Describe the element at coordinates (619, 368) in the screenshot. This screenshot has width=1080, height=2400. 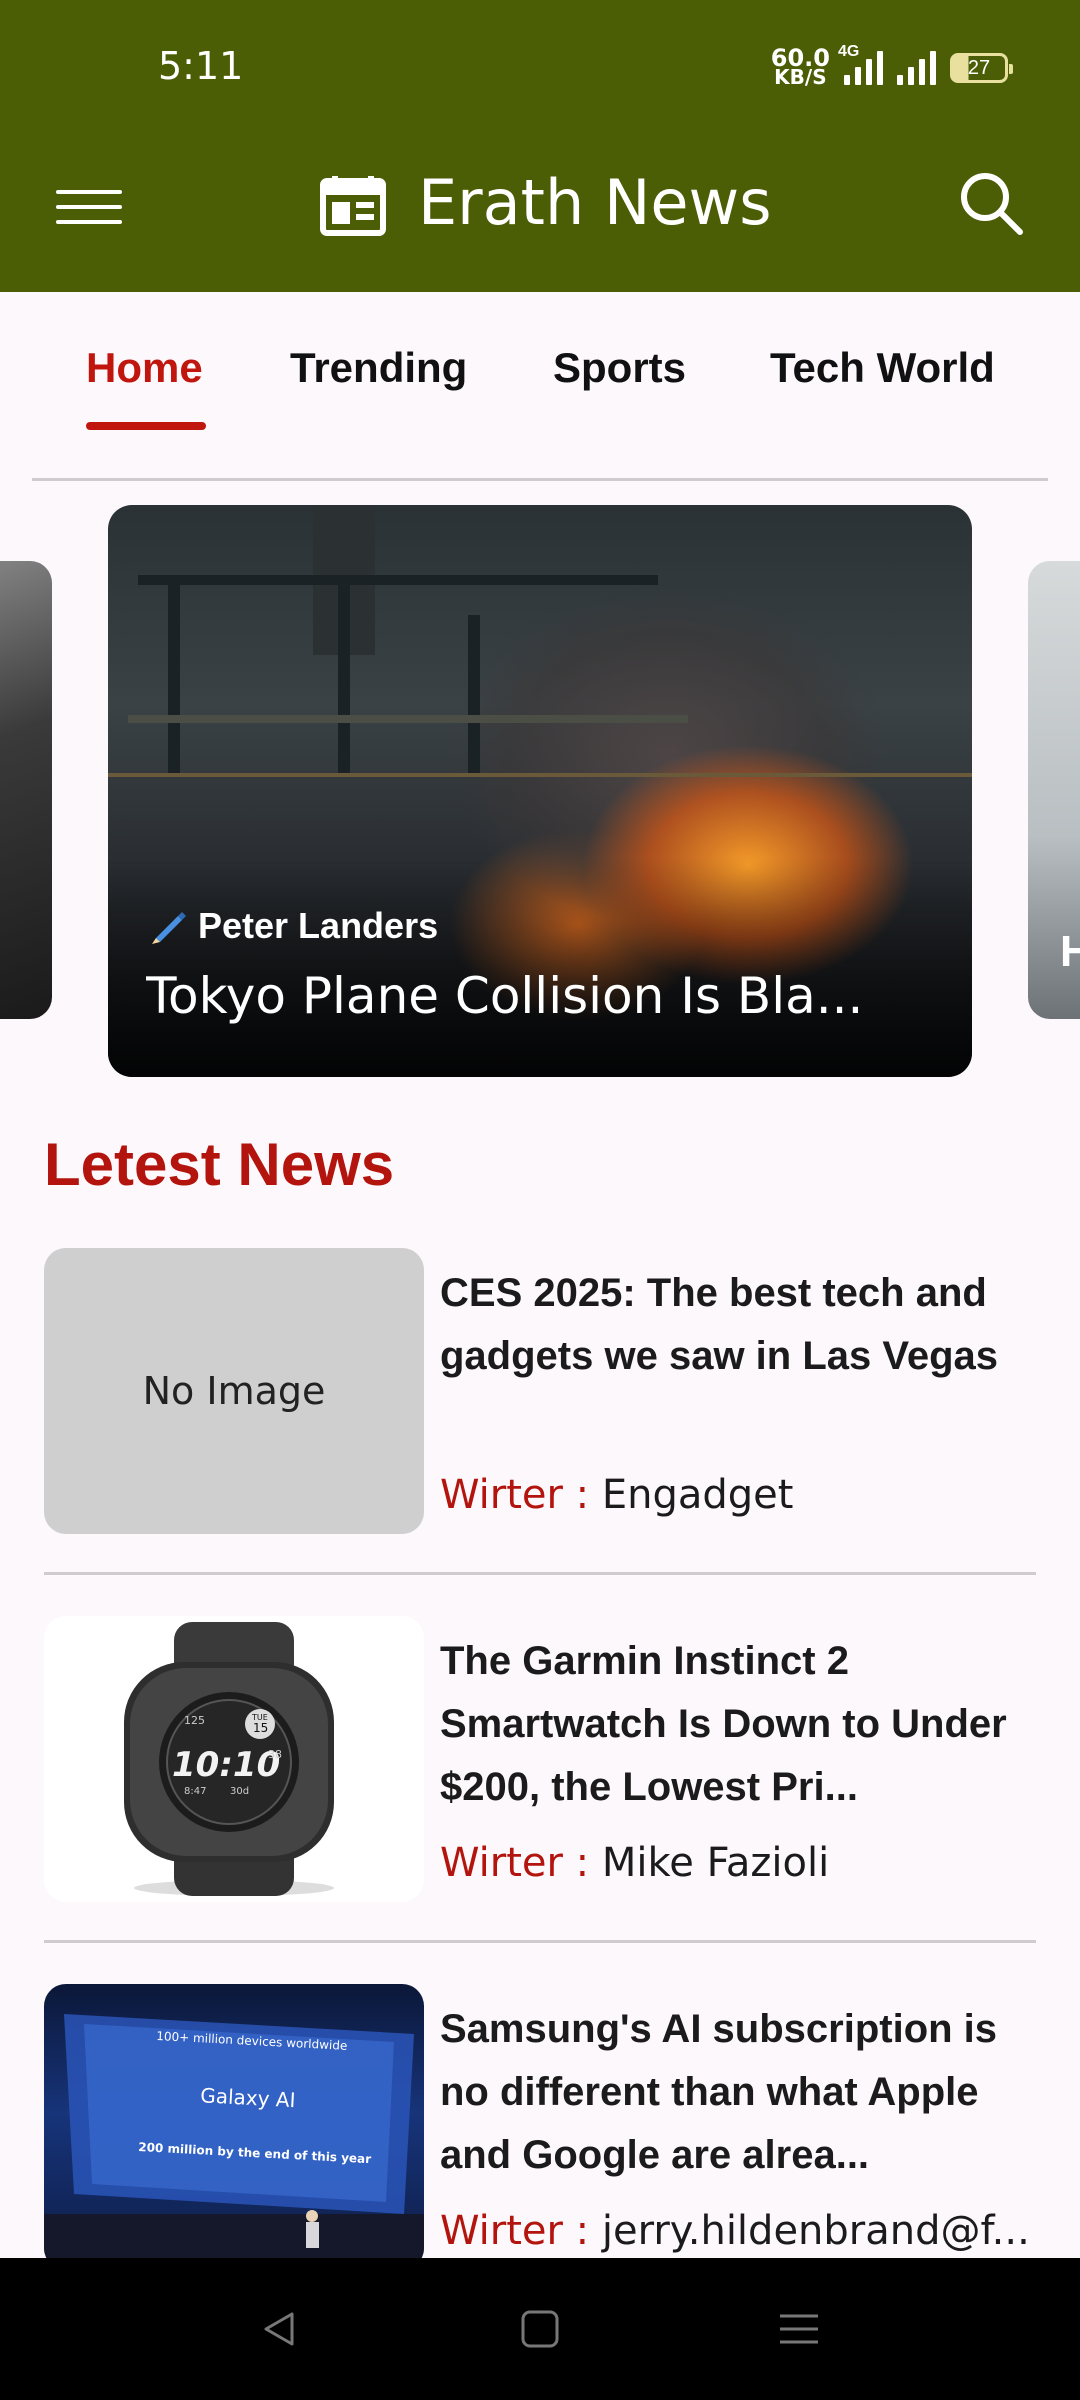
I see `tab-sports: Sports` at that location.